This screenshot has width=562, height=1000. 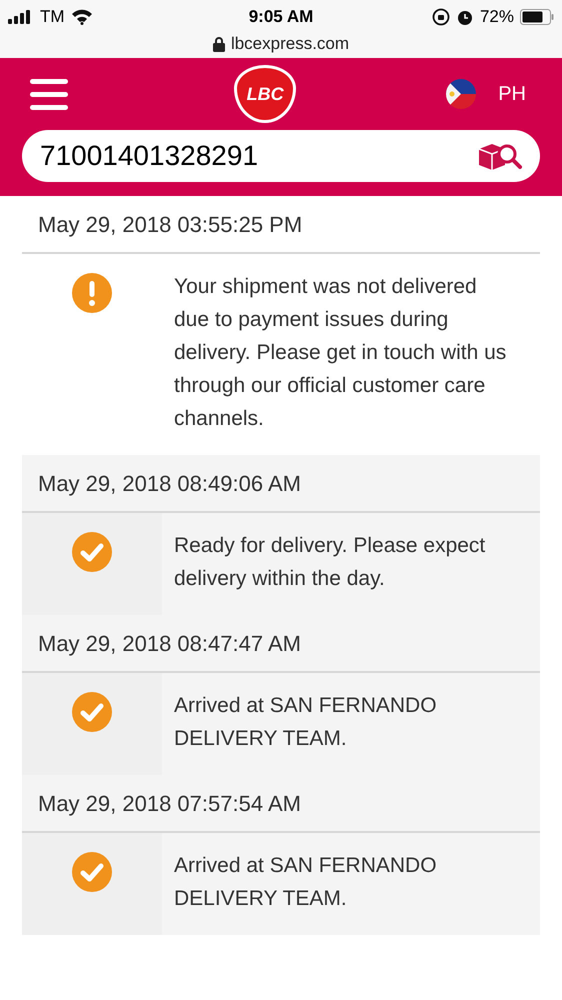 I want to click on battery-icon, so click(x=537, y=16).